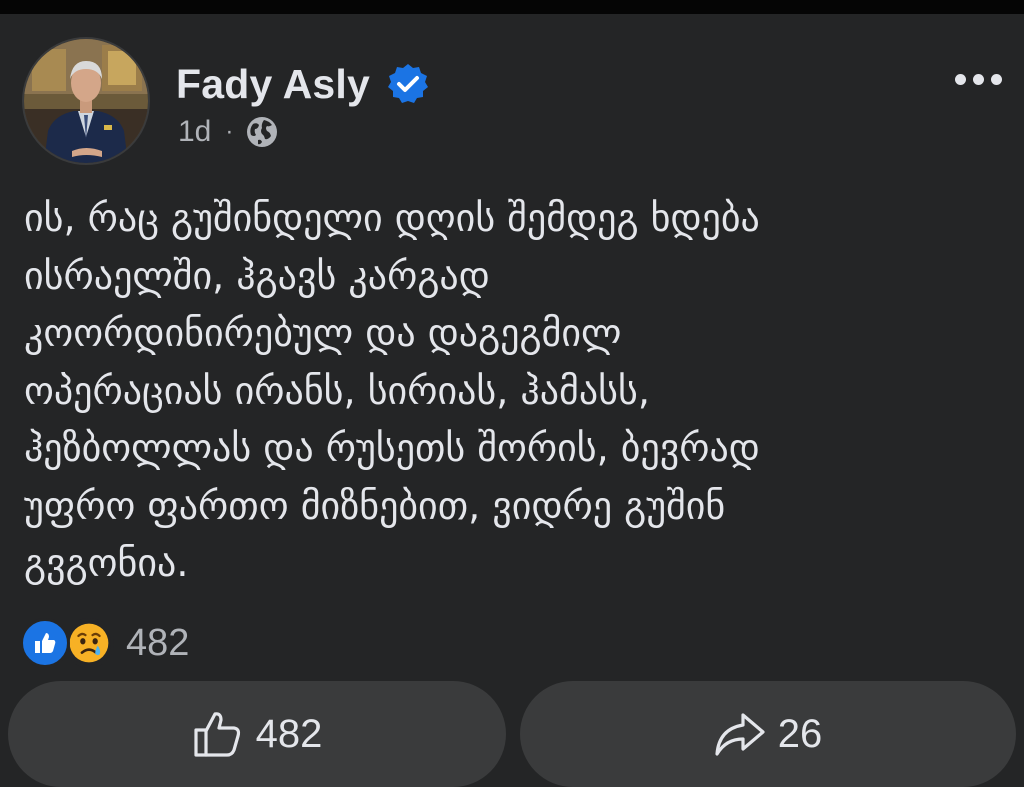  I want to click on reactions-summary: 482, so click(104, 643).